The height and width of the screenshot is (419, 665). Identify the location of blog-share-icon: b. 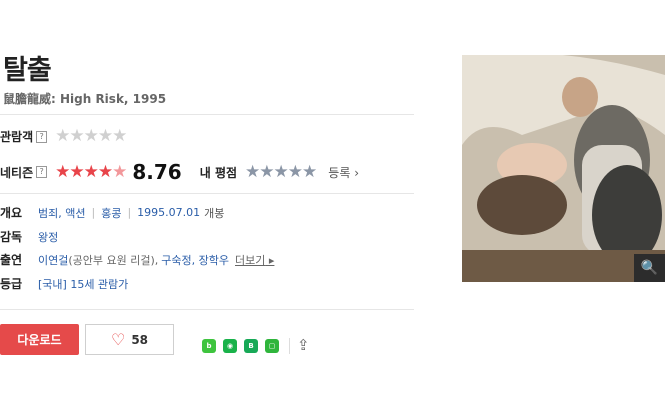
(209, 346).